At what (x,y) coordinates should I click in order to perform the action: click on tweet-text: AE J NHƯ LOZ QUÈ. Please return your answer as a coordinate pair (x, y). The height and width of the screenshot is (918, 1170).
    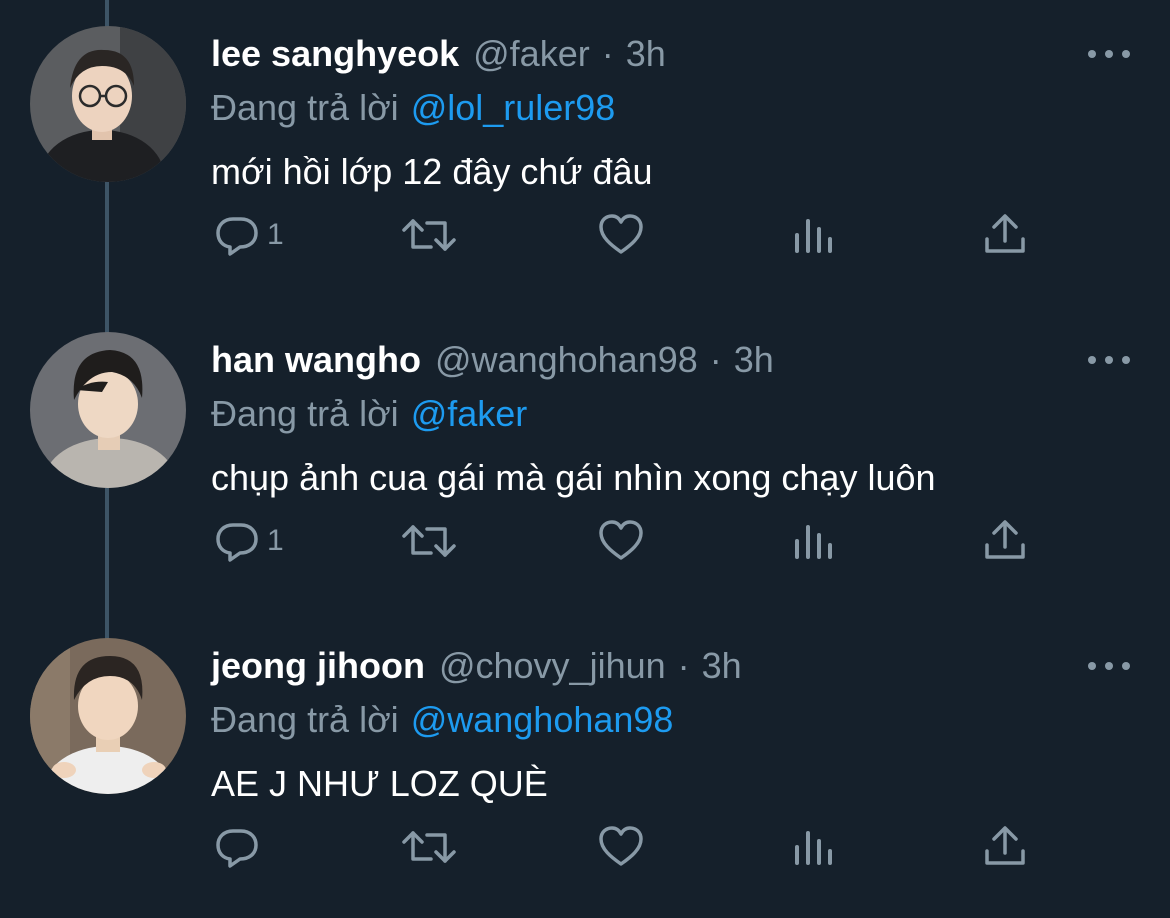
    Looking at the image, I should click on (379, 783).